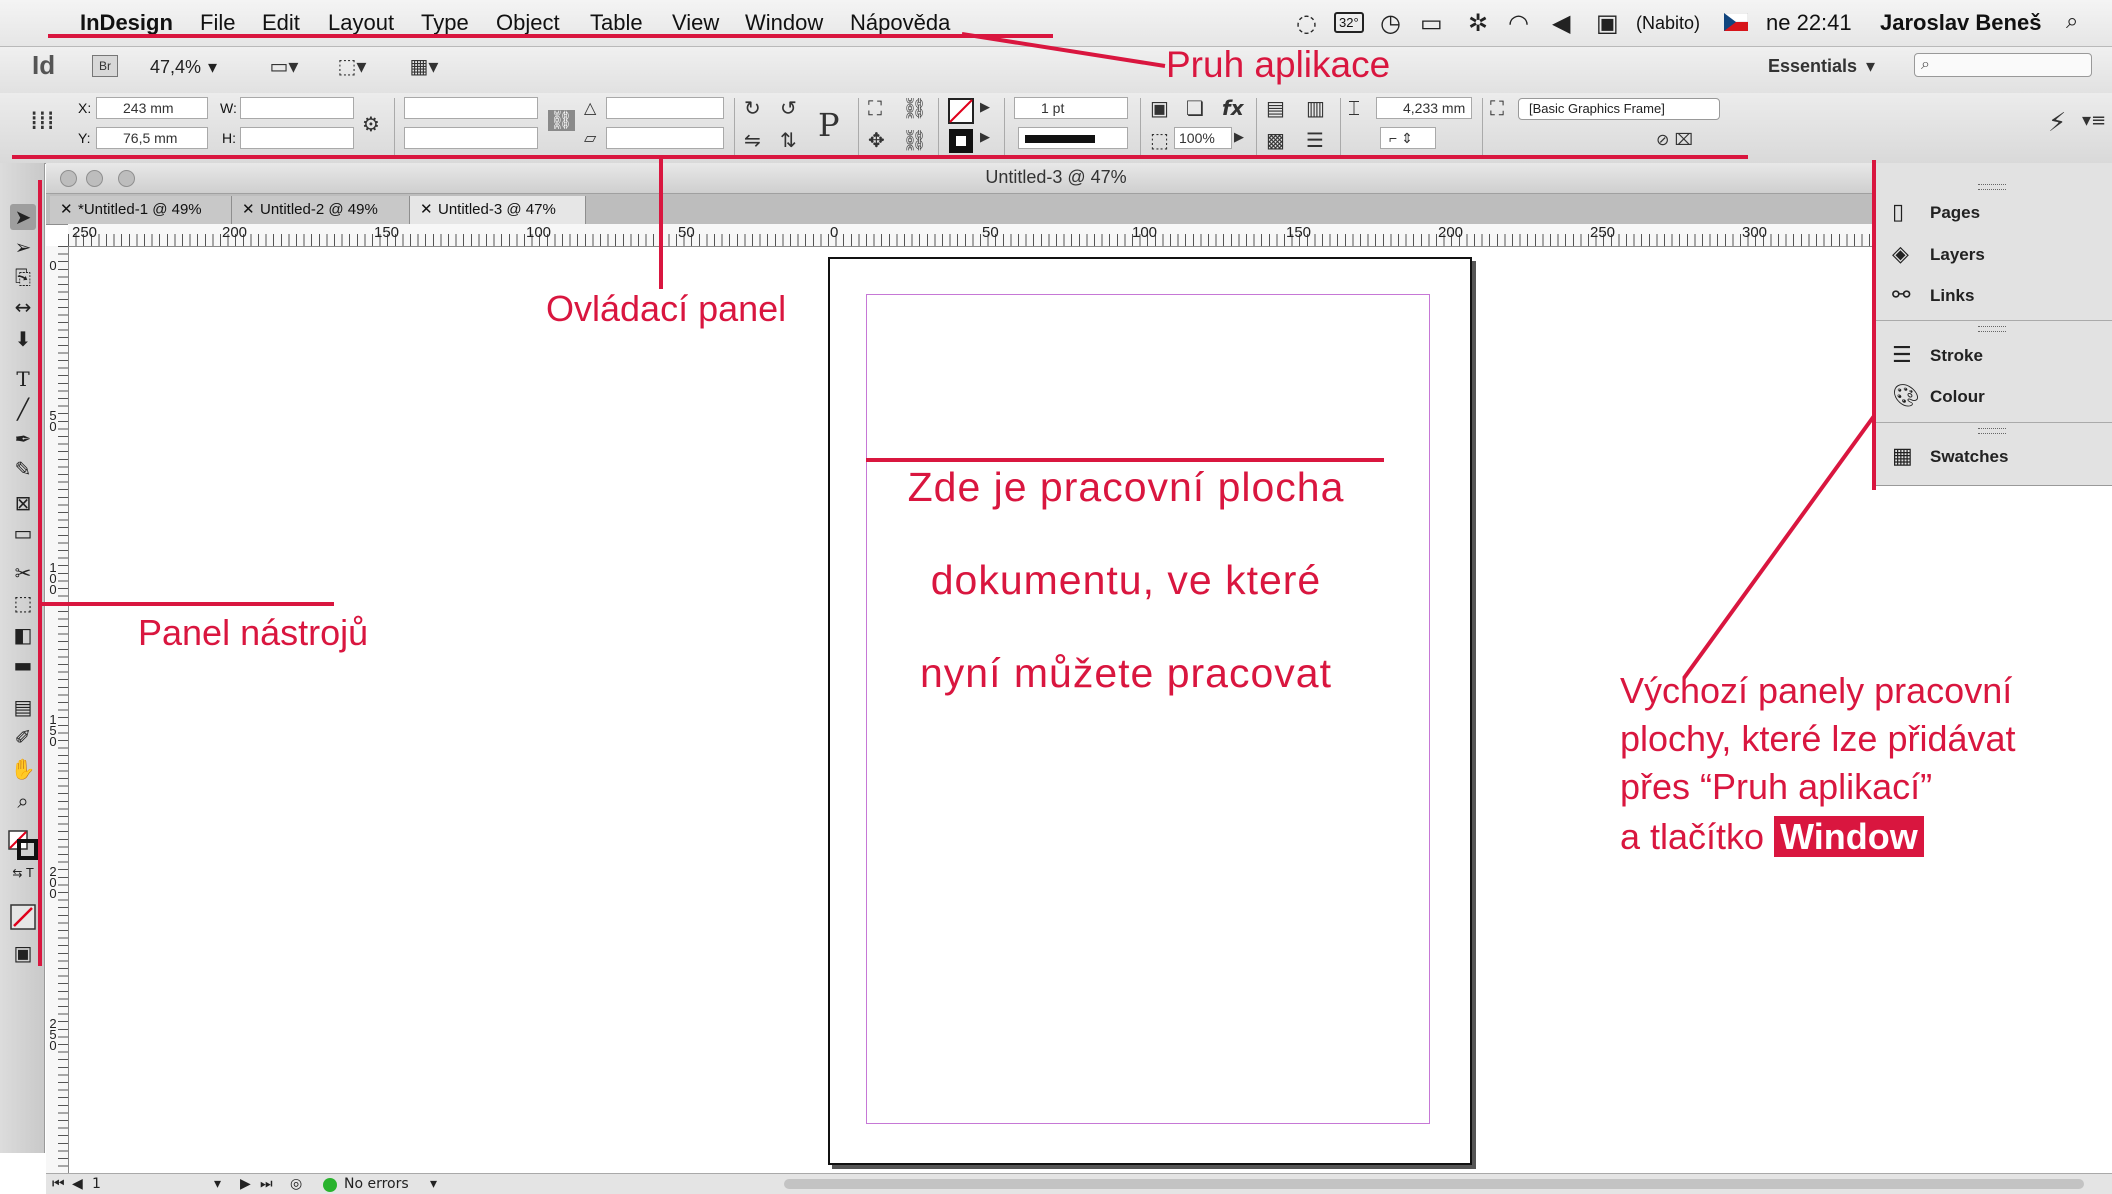  What do you see at coordinates (23, 665) in the screenshot?
I see `gradient-feather-tool-icon: ▬` at bounding box center [23, 665].